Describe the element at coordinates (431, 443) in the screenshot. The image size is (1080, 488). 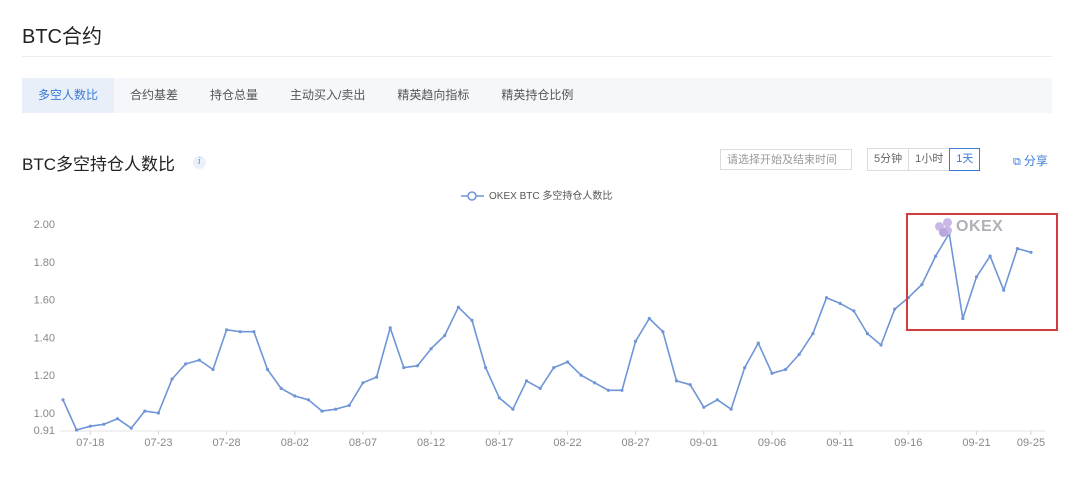
I see `x-tick-label: 08-12` at that location.